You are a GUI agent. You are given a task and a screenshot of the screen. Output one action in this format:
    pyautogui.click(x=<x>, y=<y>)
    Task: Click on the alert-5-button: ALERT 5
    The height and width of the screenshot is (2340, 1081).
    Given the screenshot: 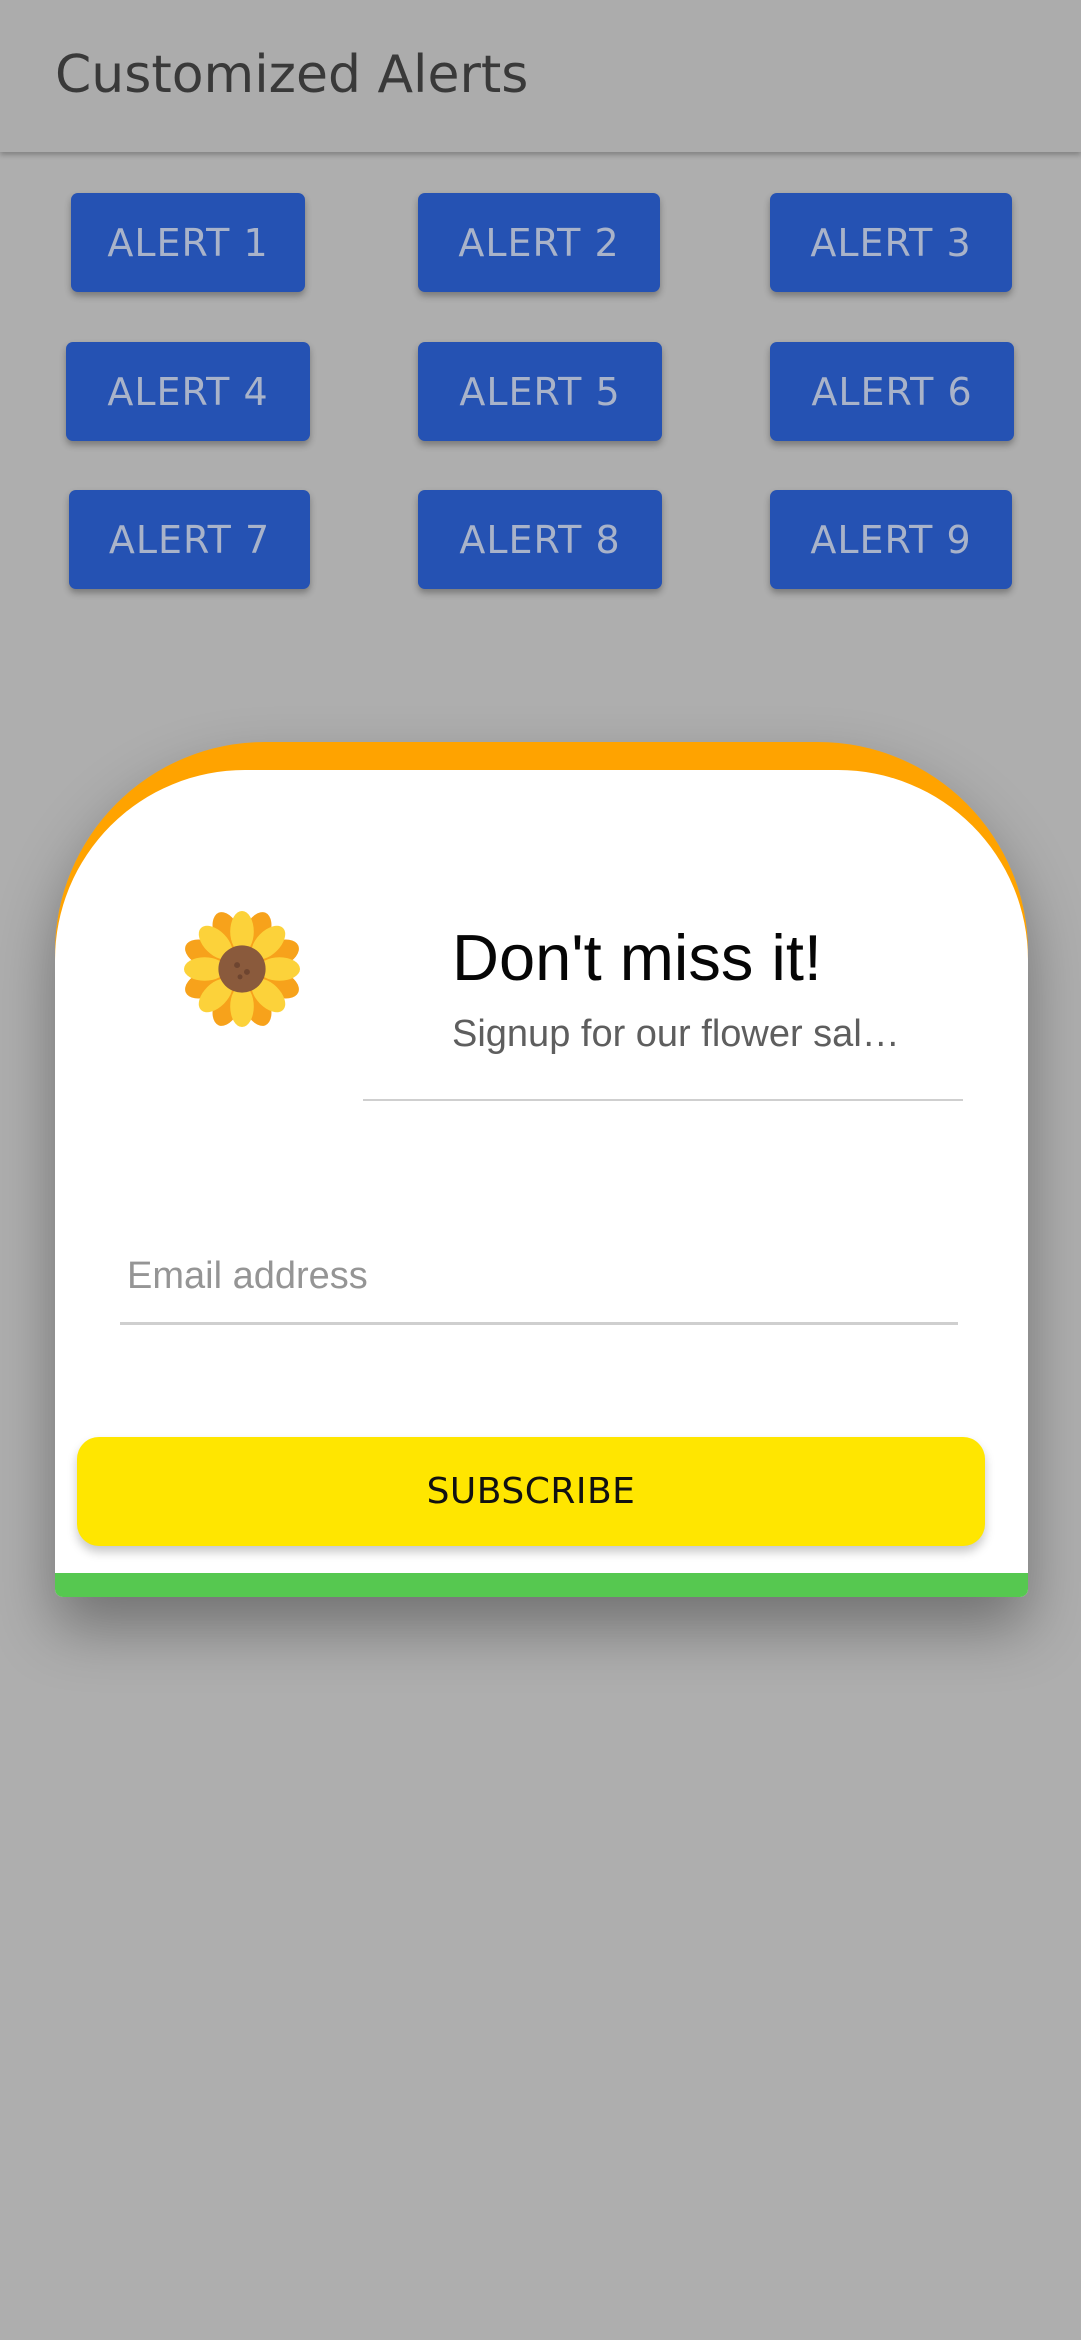 What is the action you would take?
    pyautogui.click(x=540, y=391)
    